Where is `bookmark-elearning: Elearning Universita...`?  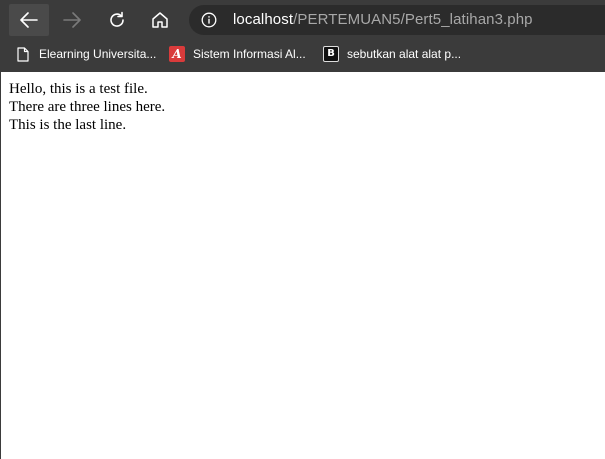
bookmark-elearning: Elearning Universita... is located at coordinates (85, 54).